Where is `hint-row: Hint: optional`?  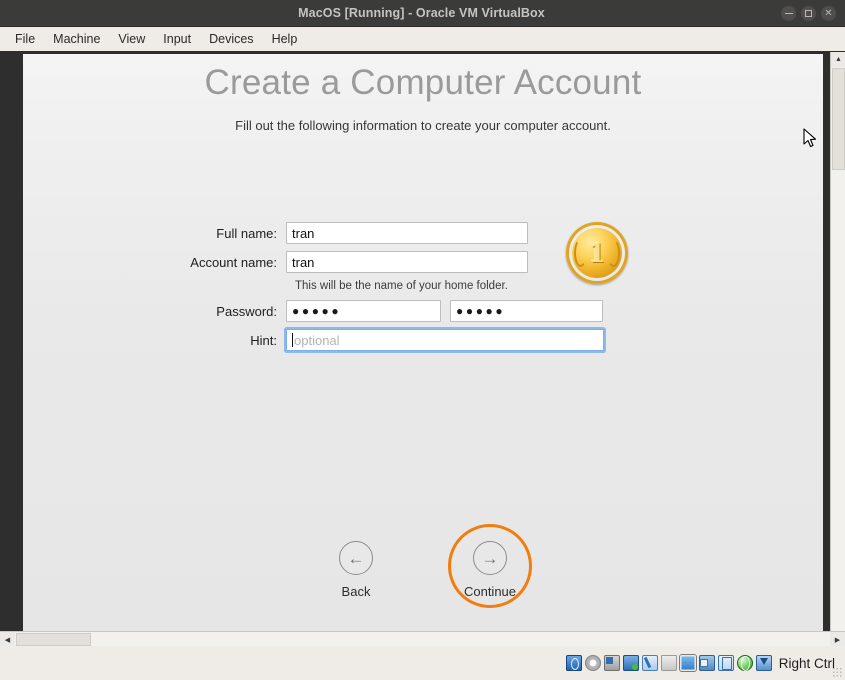
hint-row: Hint: optional is located at coordinates (423, 340).